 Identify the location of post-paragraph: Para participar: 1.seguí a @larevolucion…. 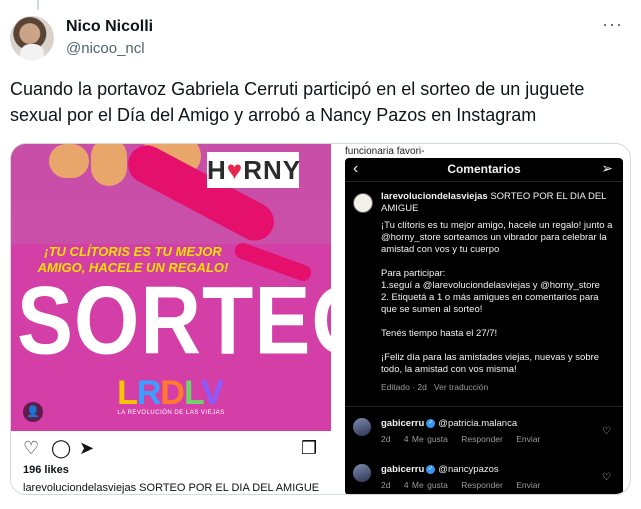
(490, 291).